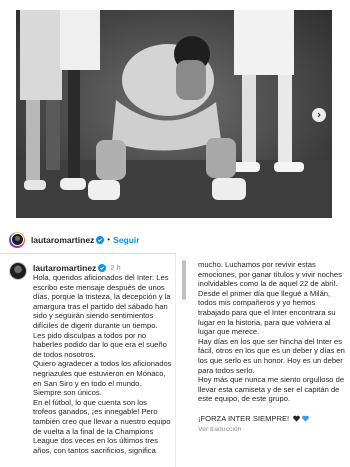  Describe the element at coordinates (115, 267) in the screenshot. I see `caption-time: 2 h` at that location.